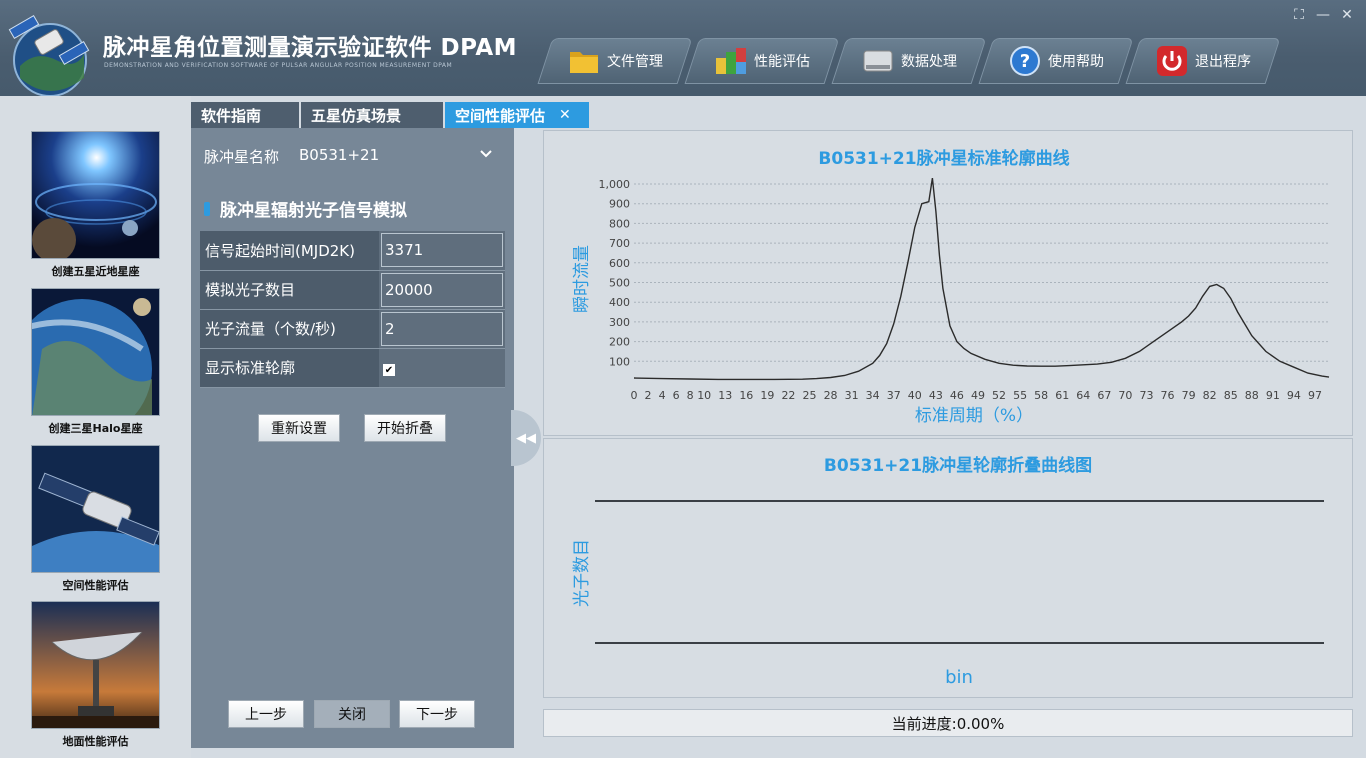 The width and height of the screenshot is (1366, 758). Describe the element at coordinates (619, 342) in the screenshot. I see `y-tick-label: 200` at that location.